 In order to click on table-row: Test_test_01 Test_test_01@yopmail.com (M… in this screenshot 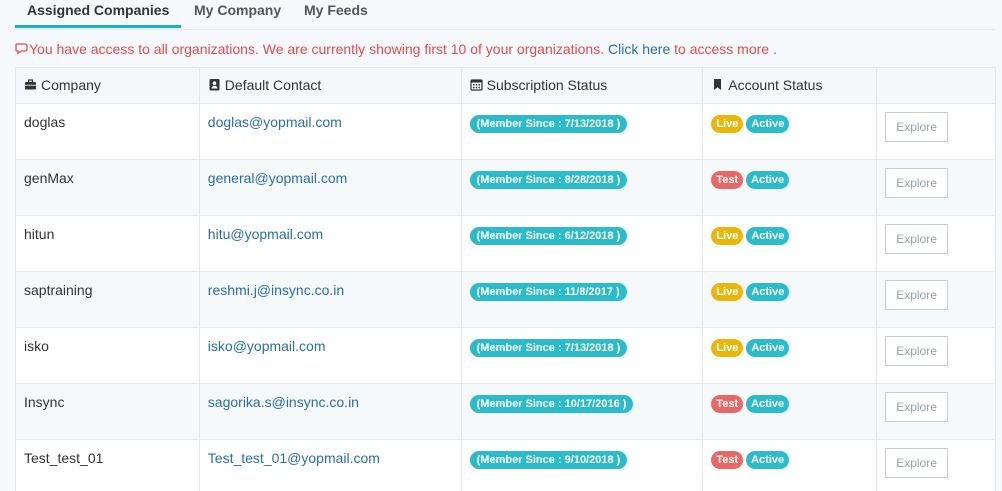, I will do `click(505, 465)`.